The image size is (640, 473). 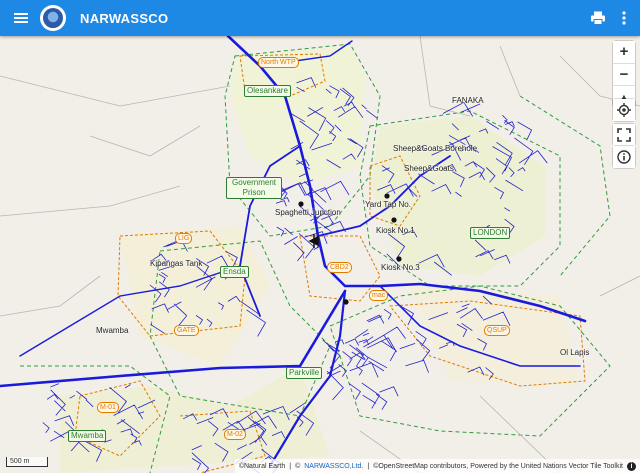 What do you see at coordinates (379, 295) in the screenshot?
I see `dma-tag-mac: mac` at bounding box center [379, 295].